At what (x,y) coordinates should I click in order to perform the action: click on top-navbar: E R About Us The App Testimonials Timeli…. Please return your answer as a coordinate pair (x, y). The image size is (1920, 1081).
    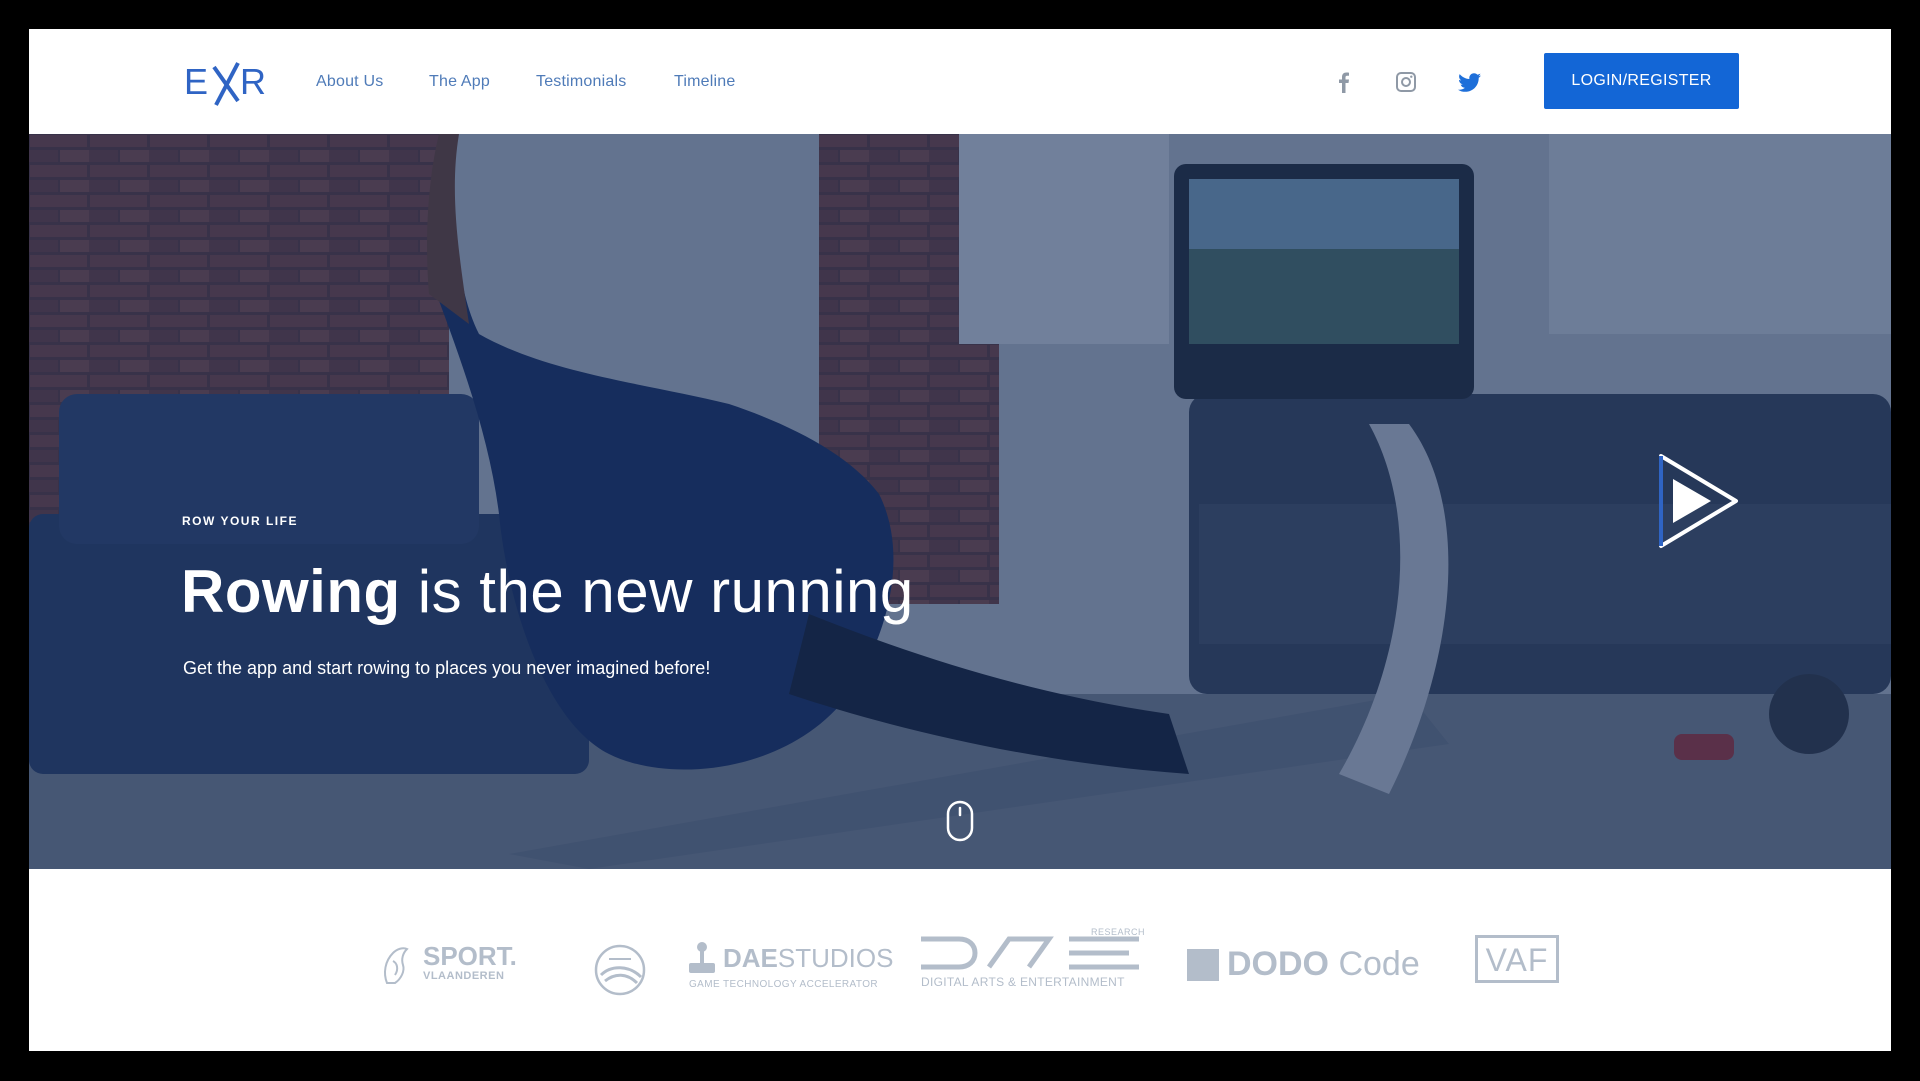
    Looking at the image, I should click on (960, 82).